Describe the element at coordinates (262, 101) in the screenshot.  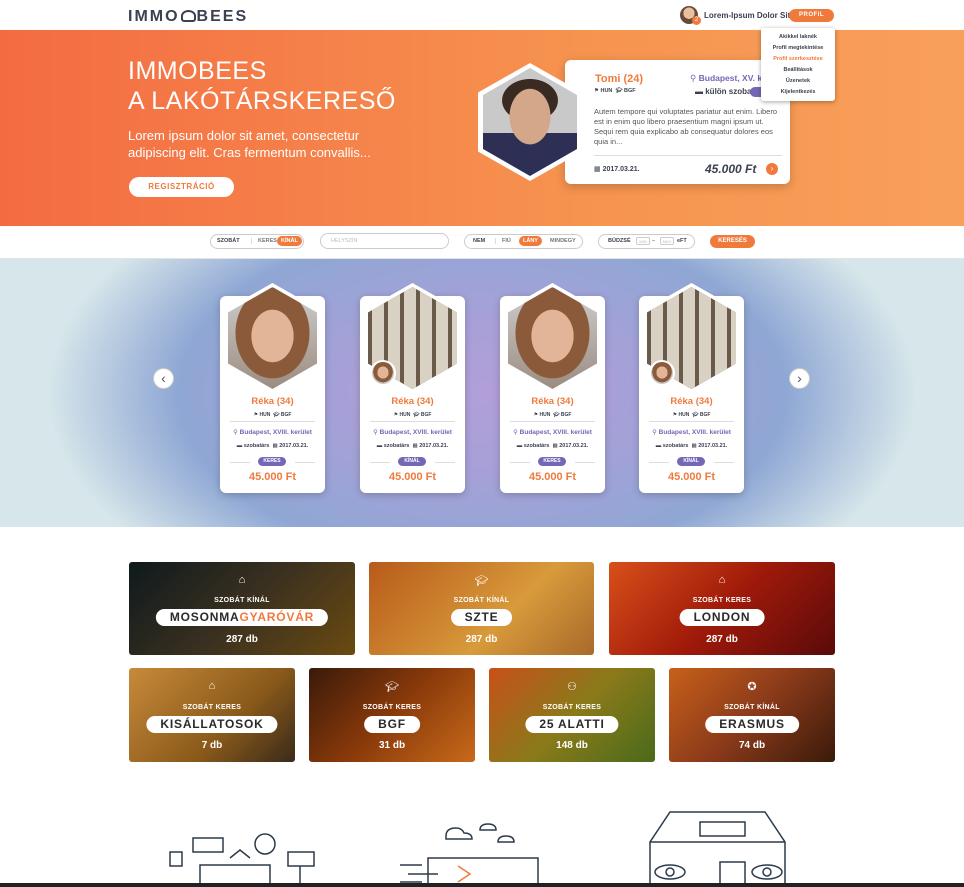
I see `hero-title-line2: A LAKÓTÁRSKERESŐ` at that location.